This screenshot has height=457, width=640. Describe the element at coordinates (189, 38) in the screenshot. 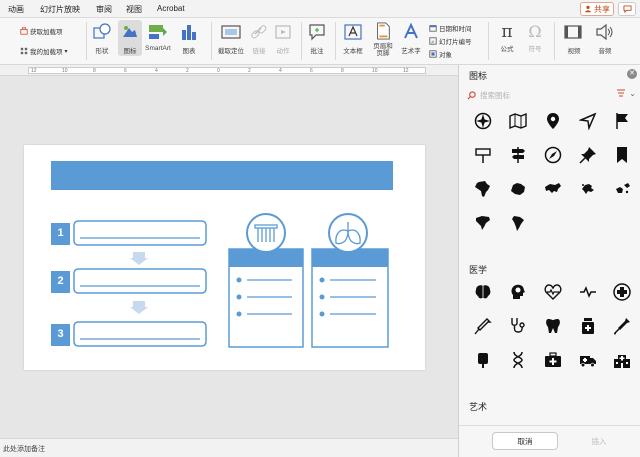

I see `chart-button: 图表` at that location.